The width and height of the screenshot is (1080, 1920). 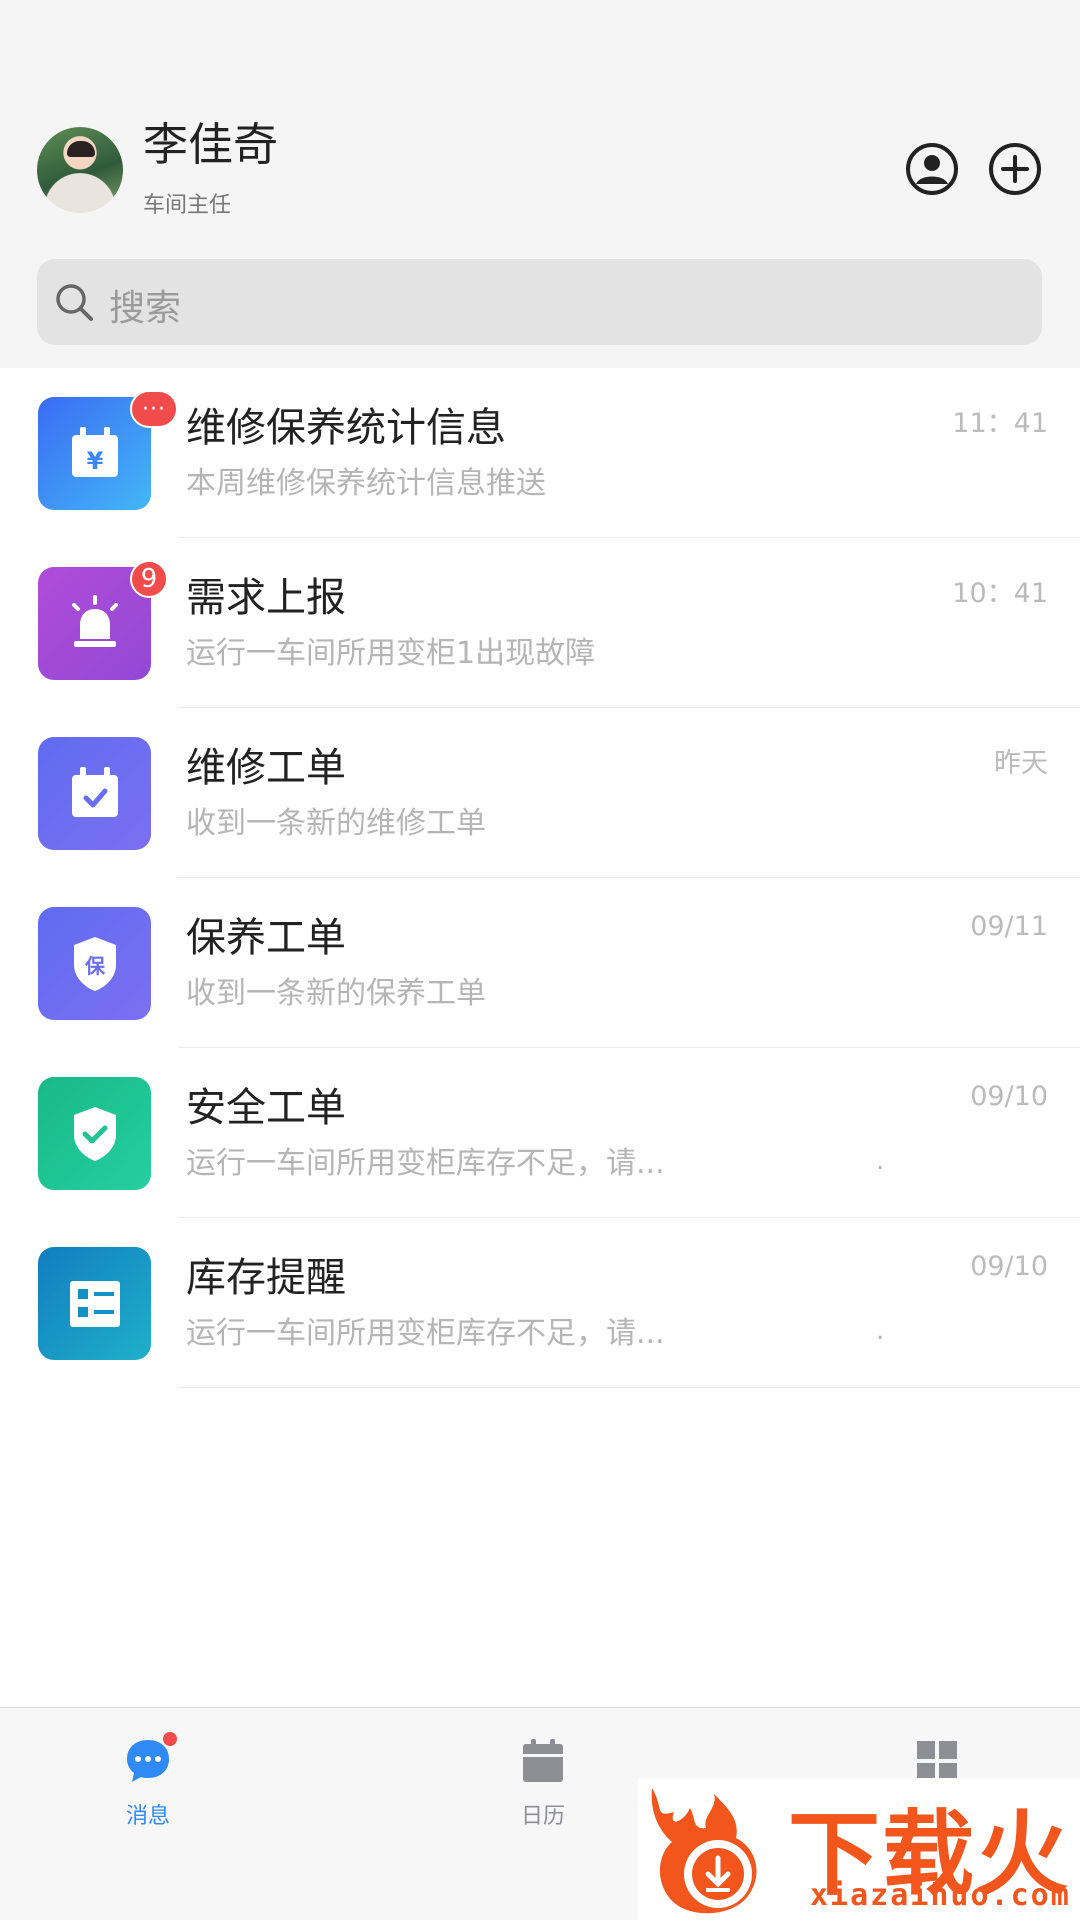 What do you see at coordinates (542, 1816) in the screenshot?
I see `tab-label-calendar: 日历` at bounding box center [542, 1816].